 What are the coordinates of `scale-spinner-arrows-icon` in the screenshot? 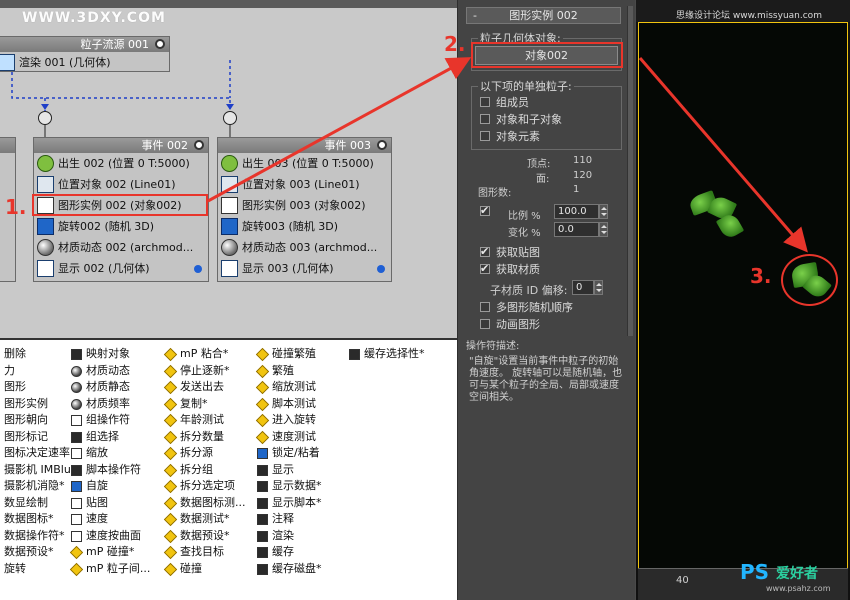 It's located at (603, 211).